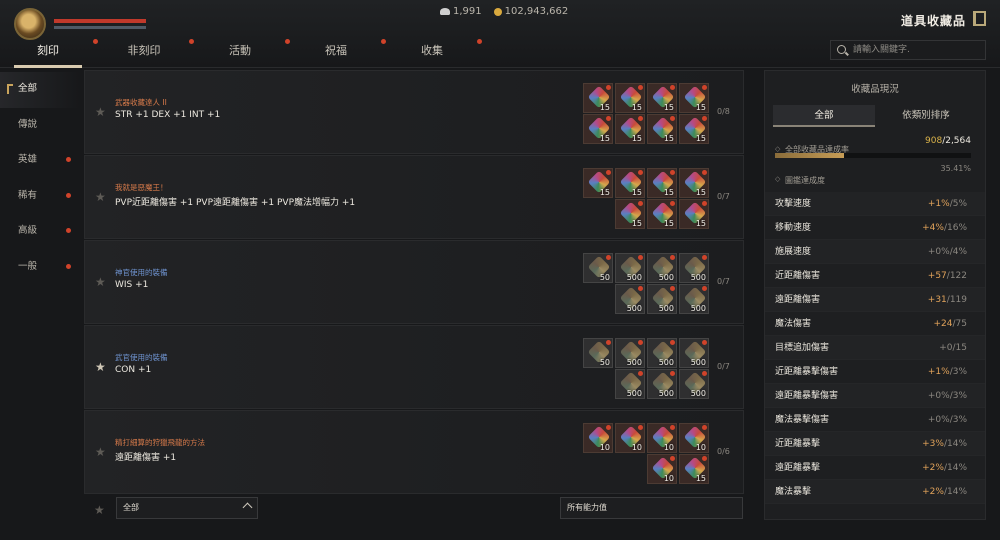 The width and height of the screenshot is (1000, 540). I want to click on collection-bonus: CON +1, so click(133, 370).